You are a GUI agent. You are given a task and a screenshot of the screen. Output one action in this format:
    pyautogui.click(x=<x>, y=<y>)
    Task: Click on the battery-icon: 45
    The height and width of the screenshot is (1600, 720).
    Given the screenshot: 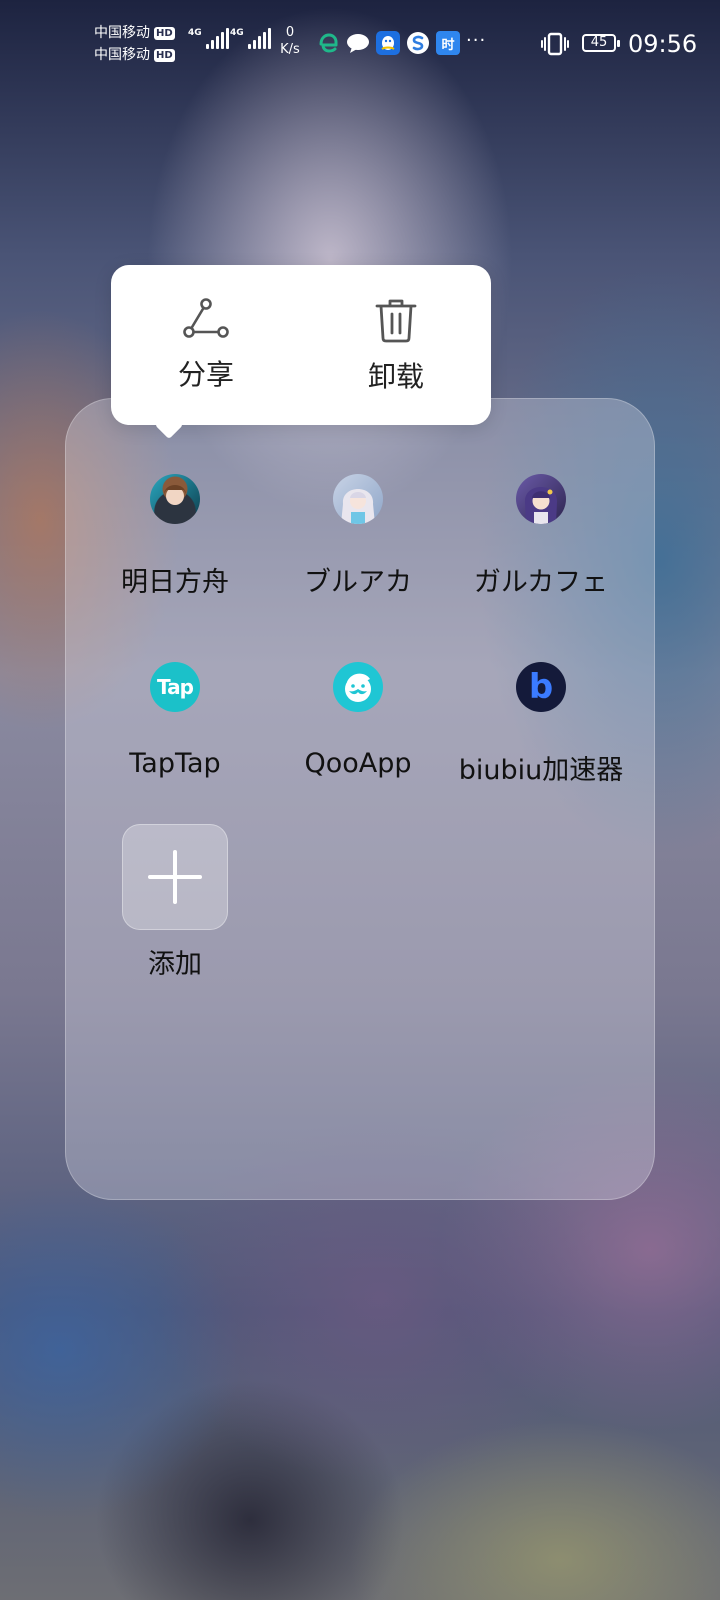 What is the action you would take?
    pyautogui.click(x=601, y=43)
    